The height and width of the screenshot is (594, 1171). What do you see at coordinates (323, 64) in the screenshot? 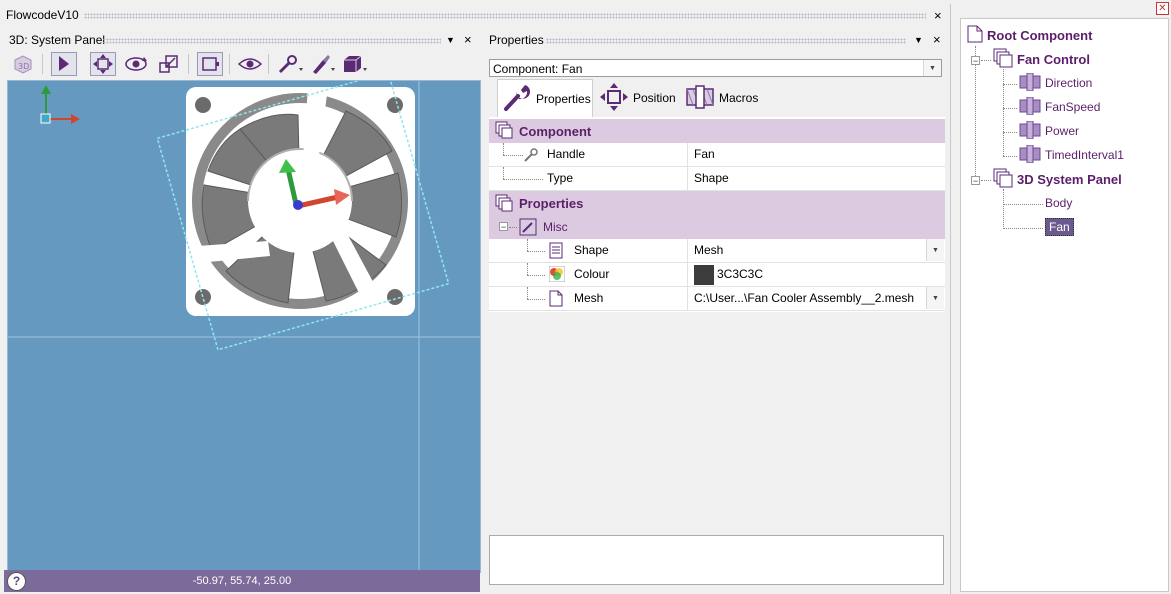
I see `paint-brush-dropdown-icon` at bounding box center [323, 64].